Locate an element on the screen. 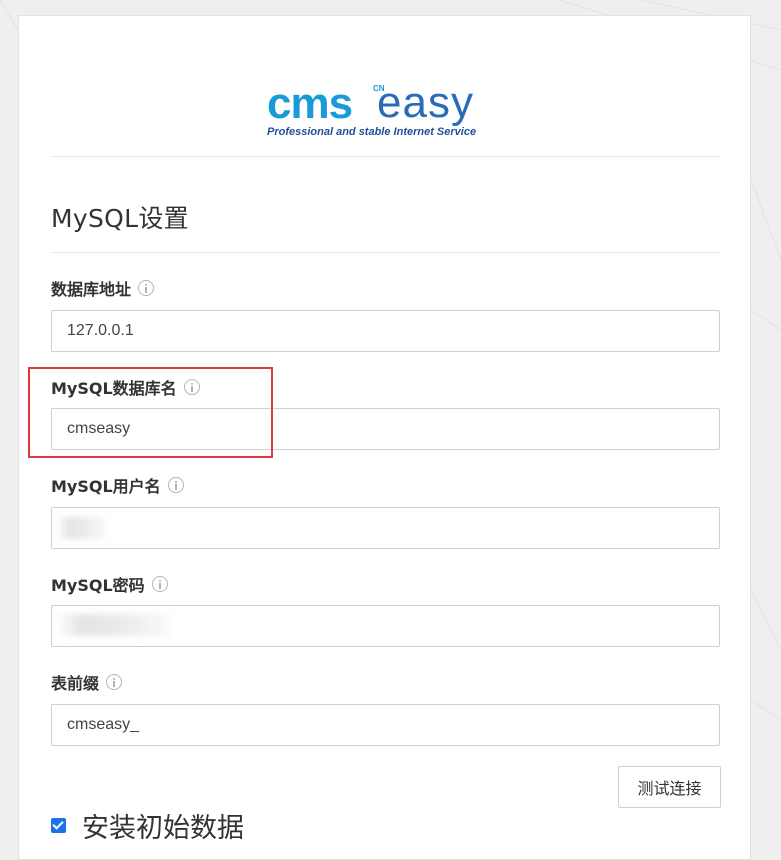 This screenshot has height=860, width=781. db-user-label: MySQL用户名 is located at coordinates (117, 485).